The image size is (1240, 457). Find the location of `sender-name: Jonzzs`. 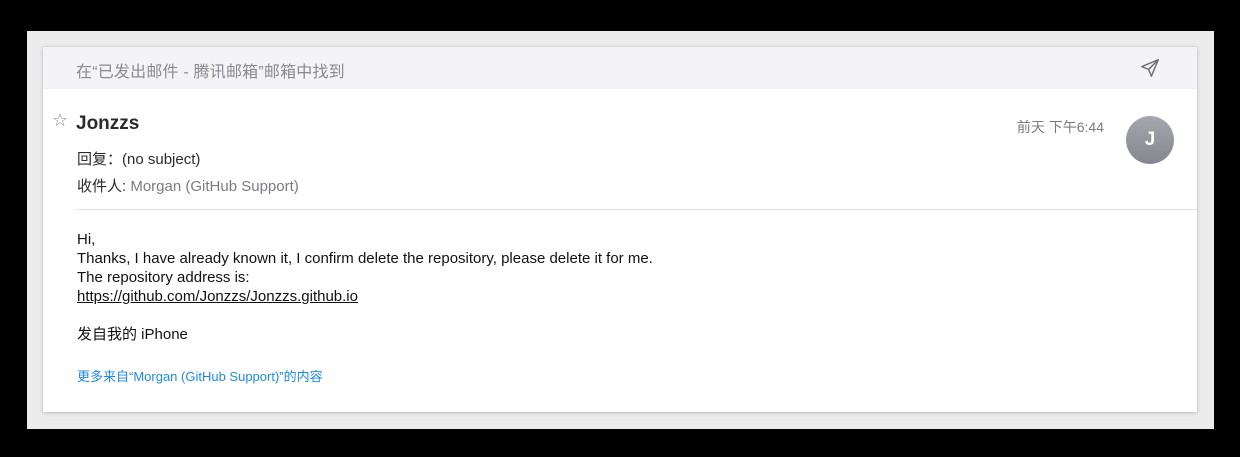

sender-name: Jonzzs is located at coordinates (108, 123).